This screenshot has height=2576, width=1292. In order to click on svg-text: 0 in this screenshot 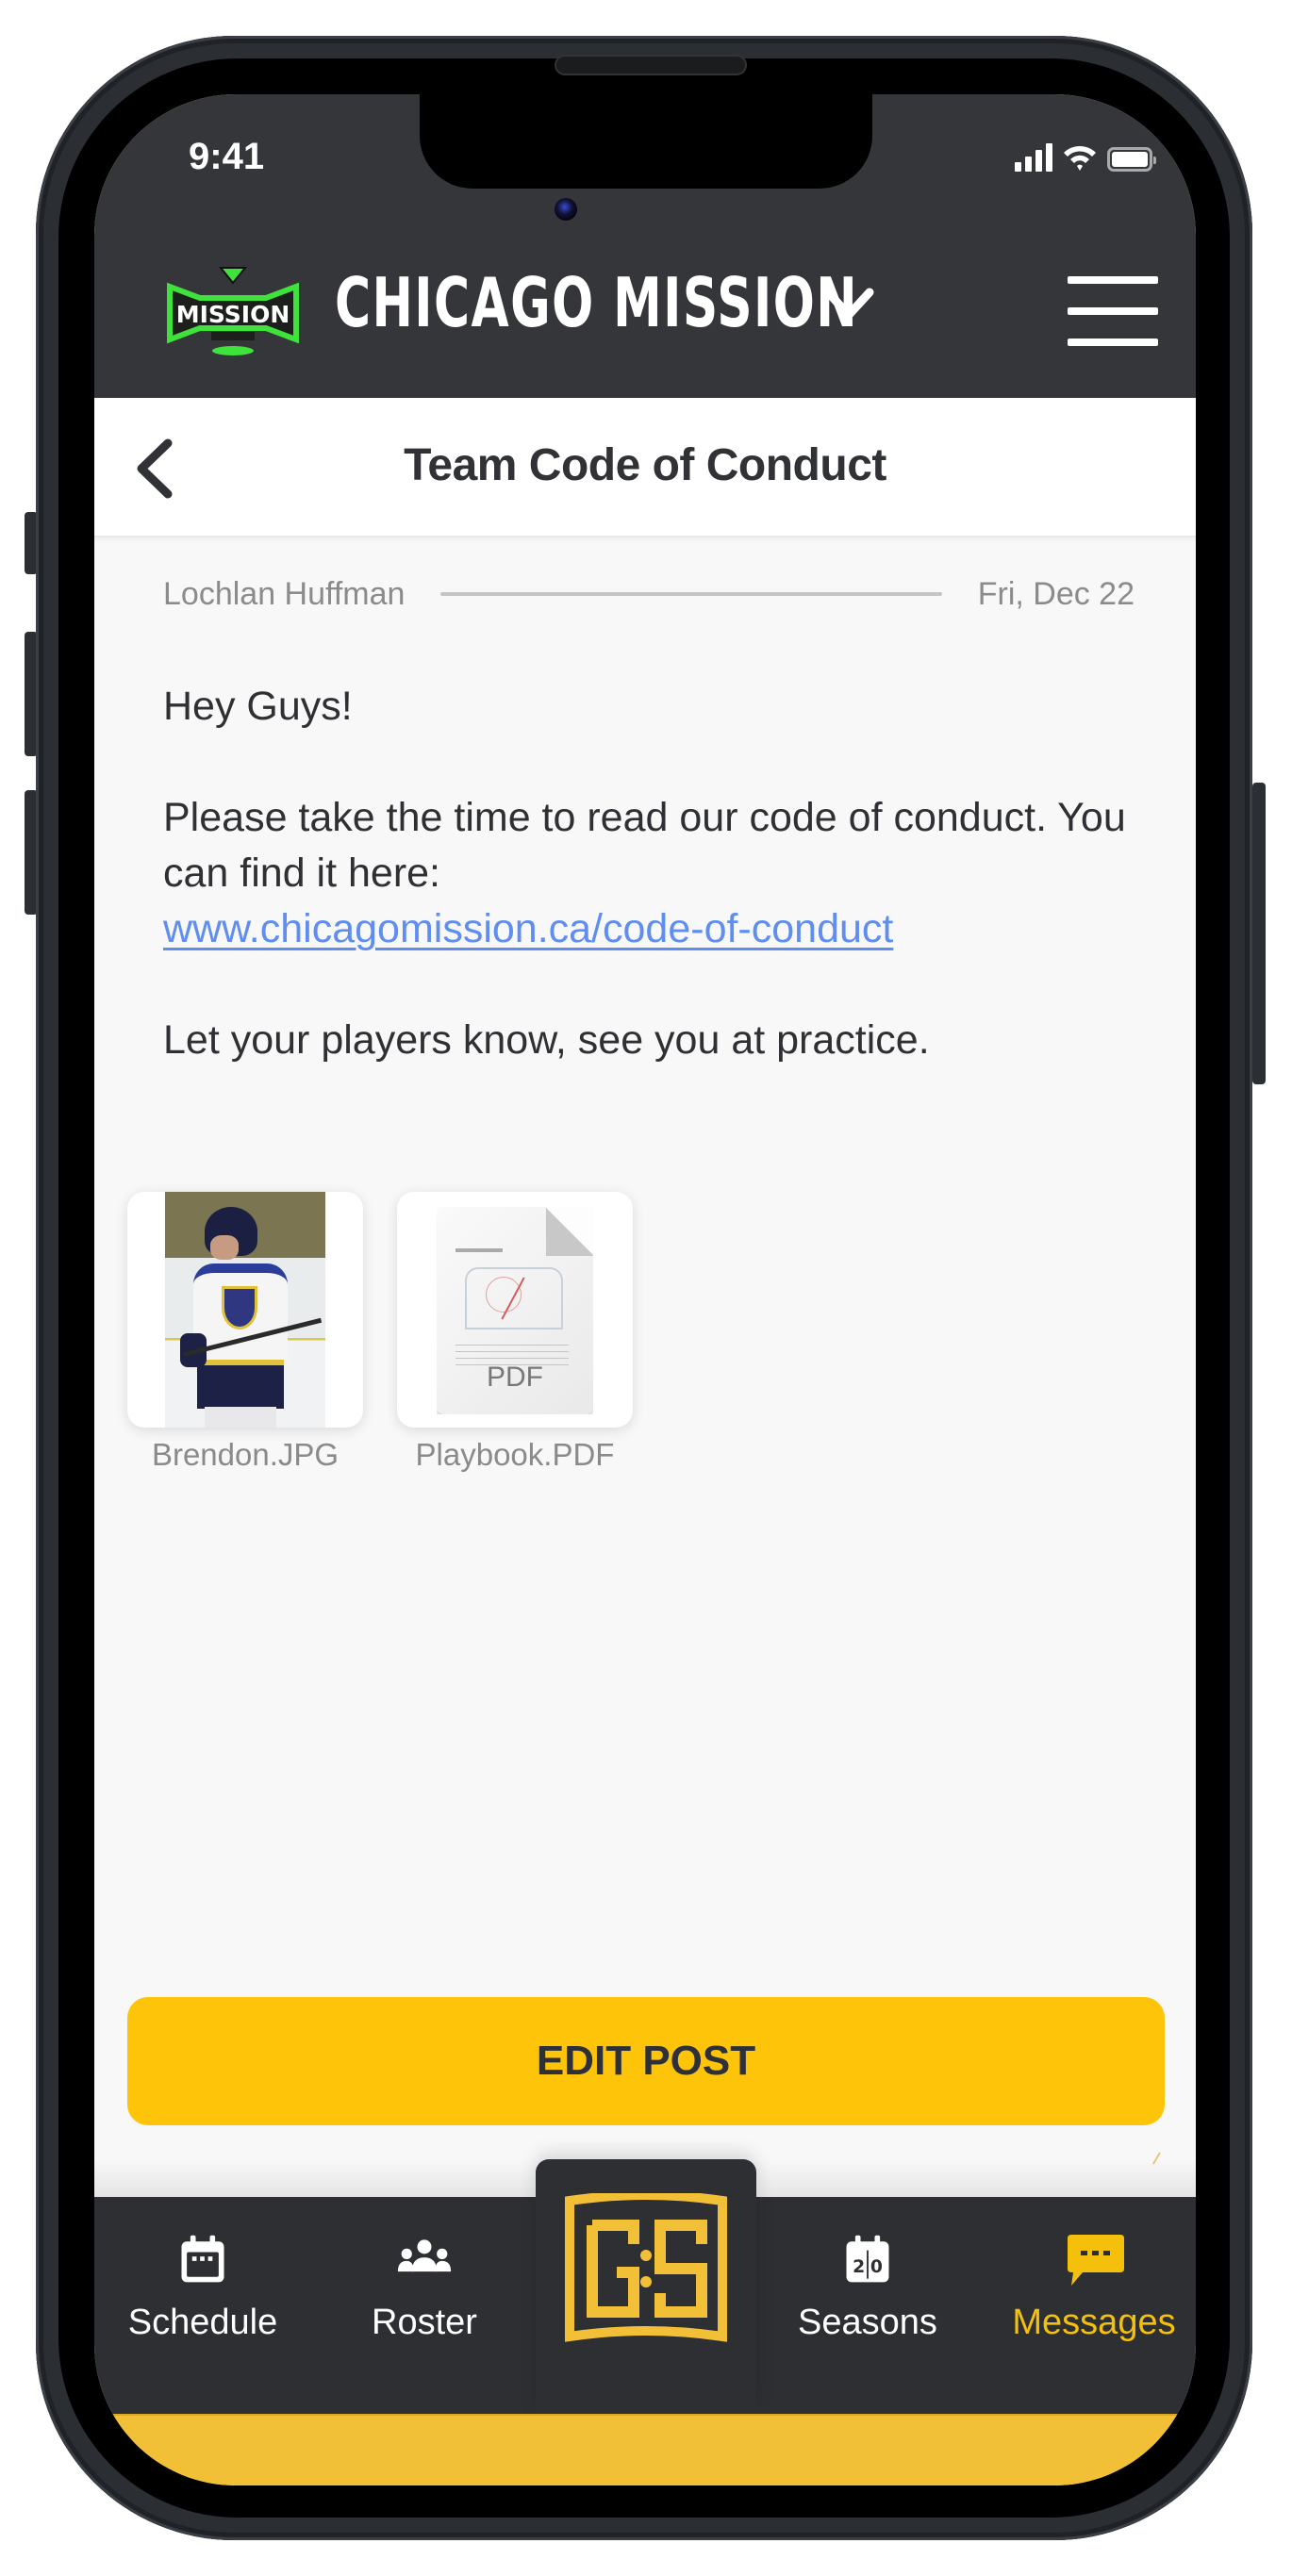, I will do `click(877, 2267)`.